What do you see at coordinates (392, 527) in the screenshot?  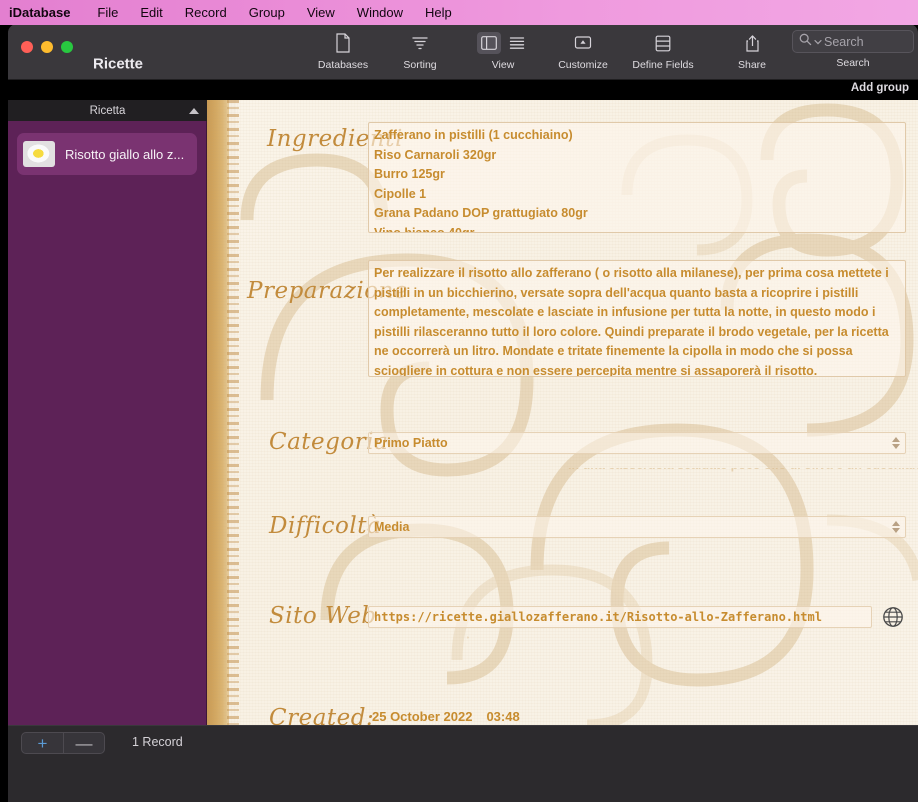 I see `difficolta-selected-value: Media` at bounding box center [392, 527].